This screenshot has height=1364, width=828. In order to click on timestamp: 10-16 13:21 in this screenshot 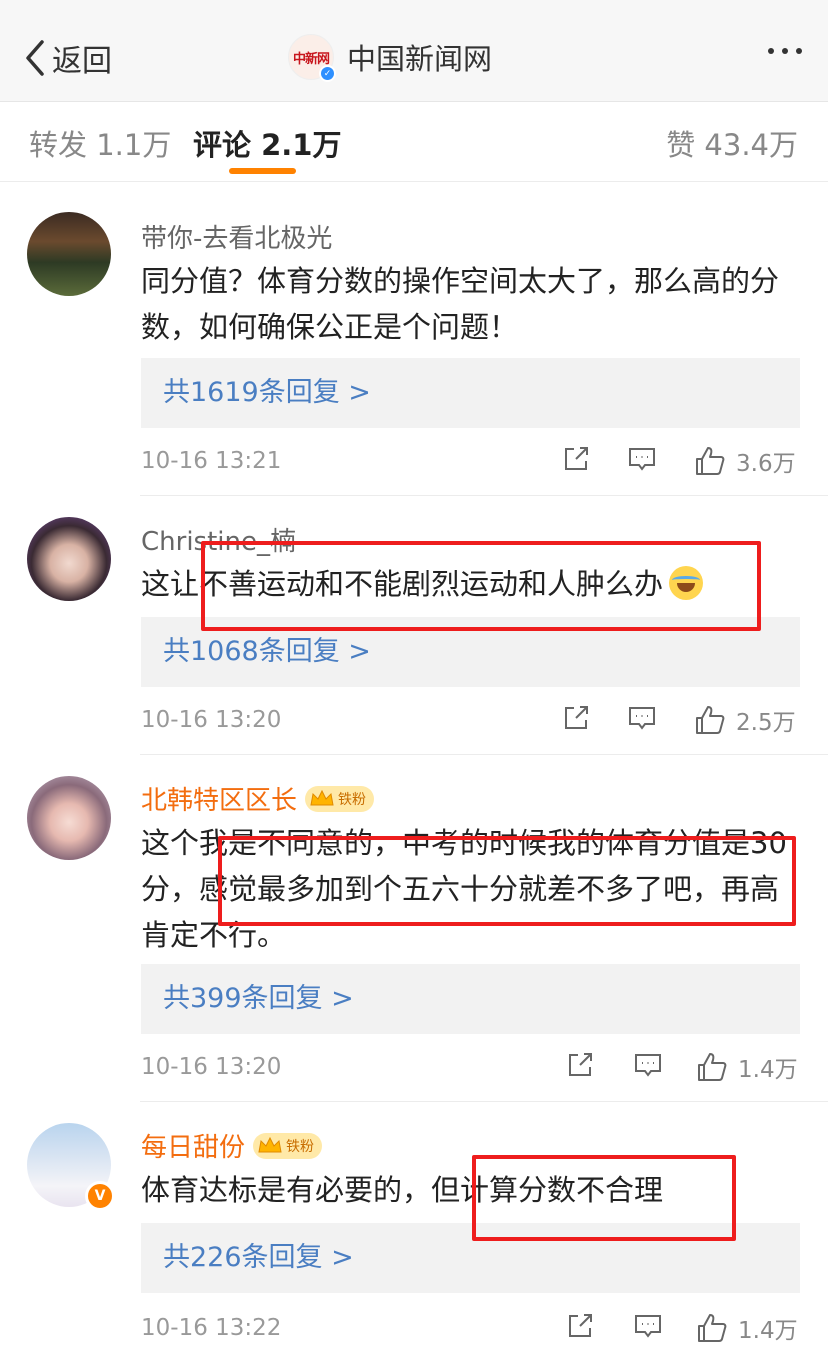, I will do `click(211, 461)`.